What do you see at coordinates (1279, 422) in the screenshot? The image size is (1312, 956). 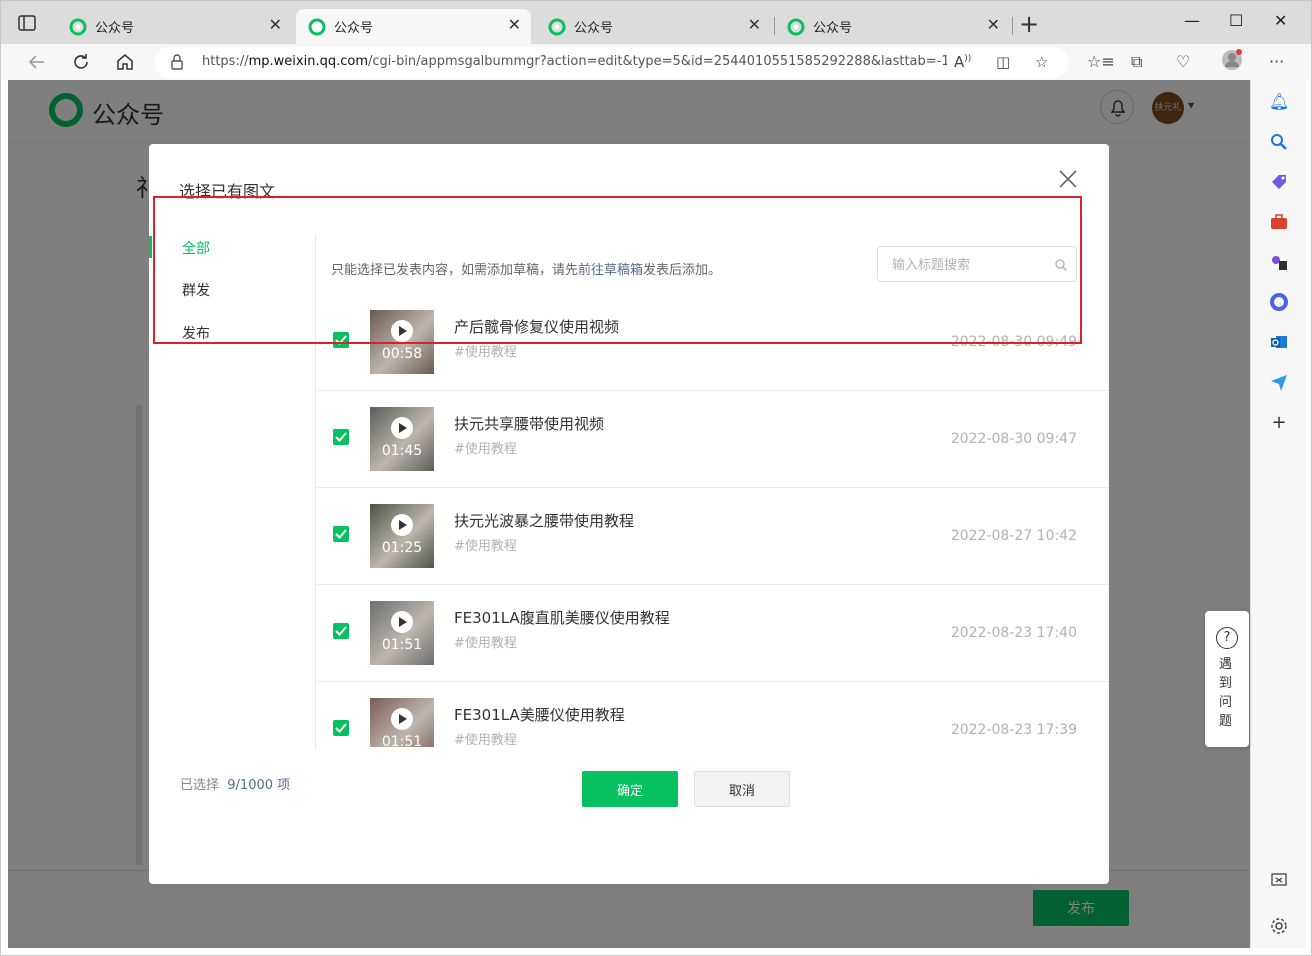 I see `add-icon: +` at bounding box center [1279, 422].